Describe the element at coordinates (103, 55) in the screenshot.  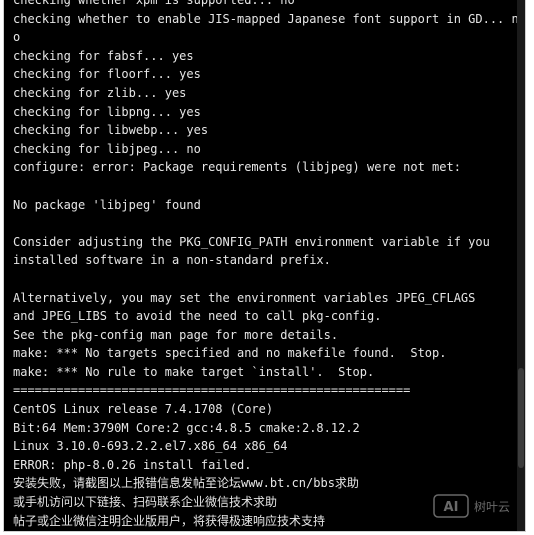
I see `terminal-line: checking for fabsf... yes` at that location.